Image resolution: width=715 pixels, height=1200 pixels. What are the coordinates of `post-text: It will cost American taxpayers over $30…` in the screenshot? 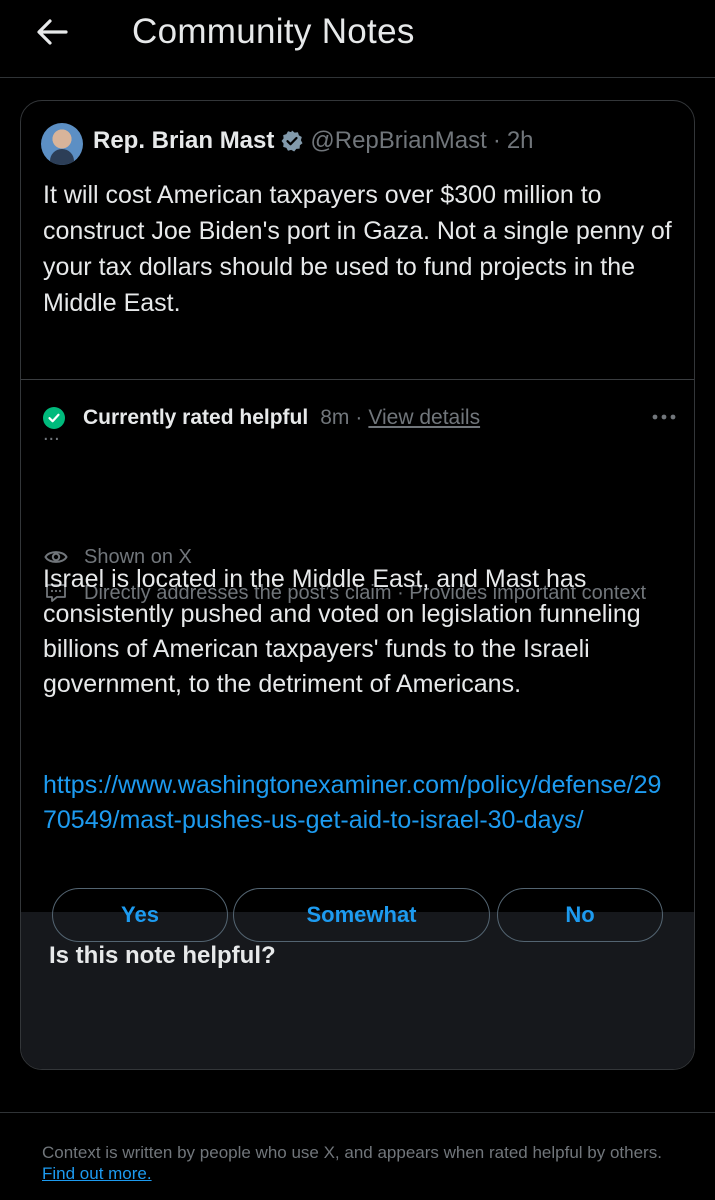 It's located at (357, 249).